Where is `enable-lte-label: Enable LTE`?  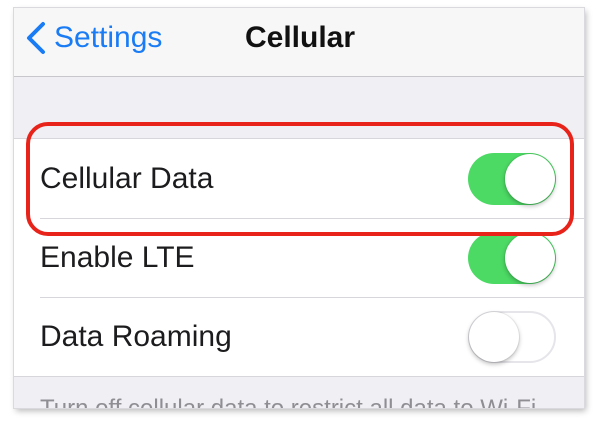 enable-lte-label: Enable LTE is located at coordinates (117, 257).